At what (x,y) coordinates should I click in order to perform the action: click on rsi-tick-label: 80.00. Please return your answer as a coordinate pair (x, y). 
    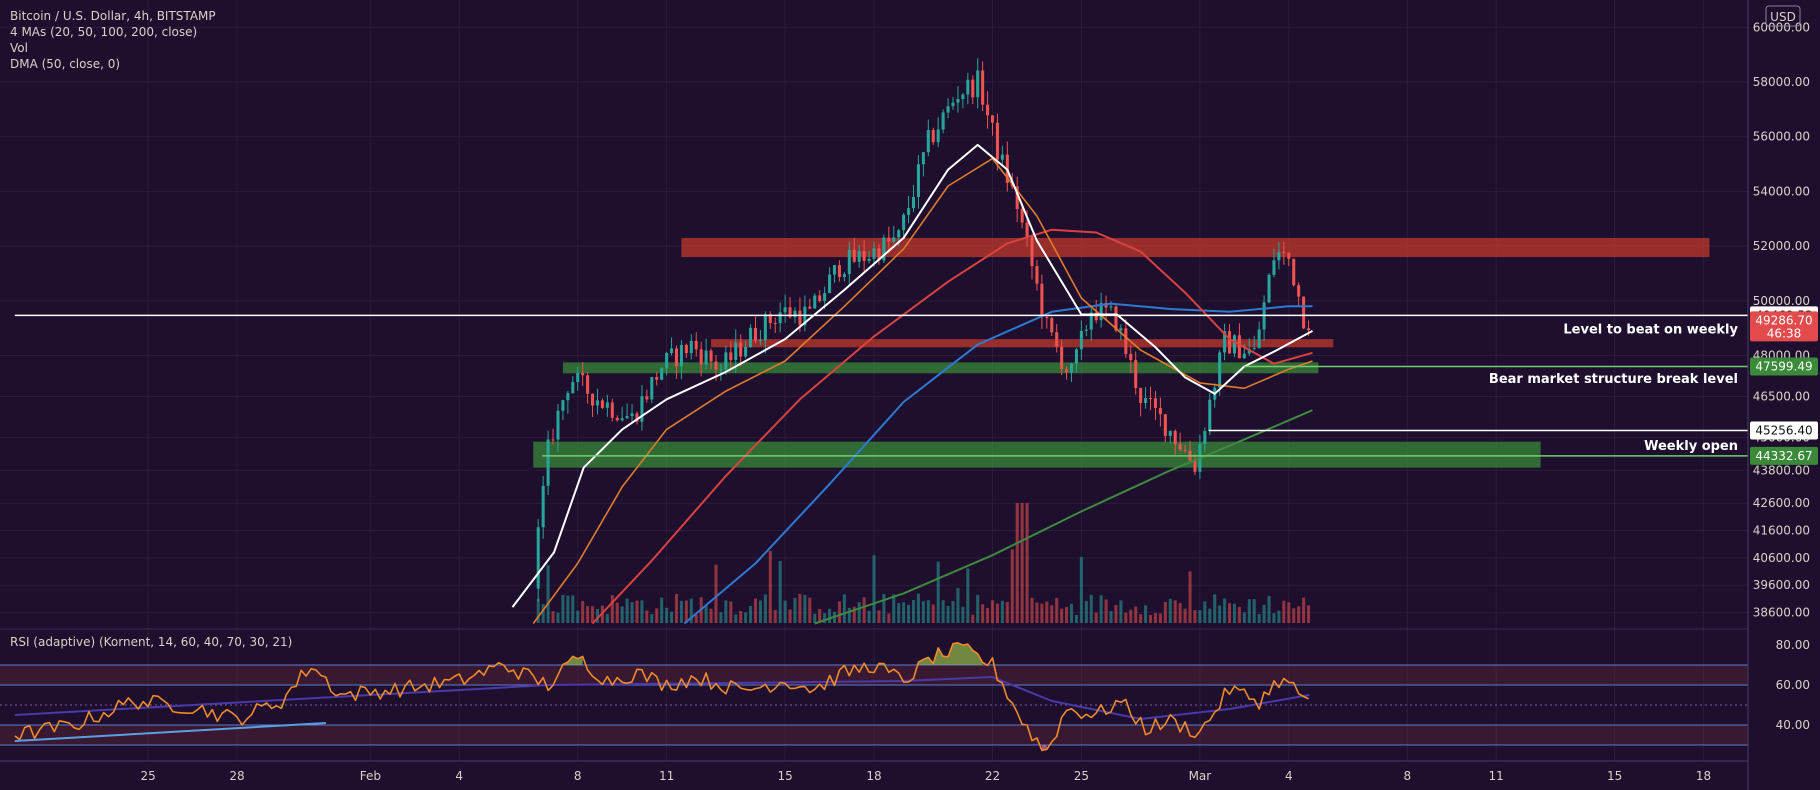
    Looking at the image, I should click on (1793, 645).